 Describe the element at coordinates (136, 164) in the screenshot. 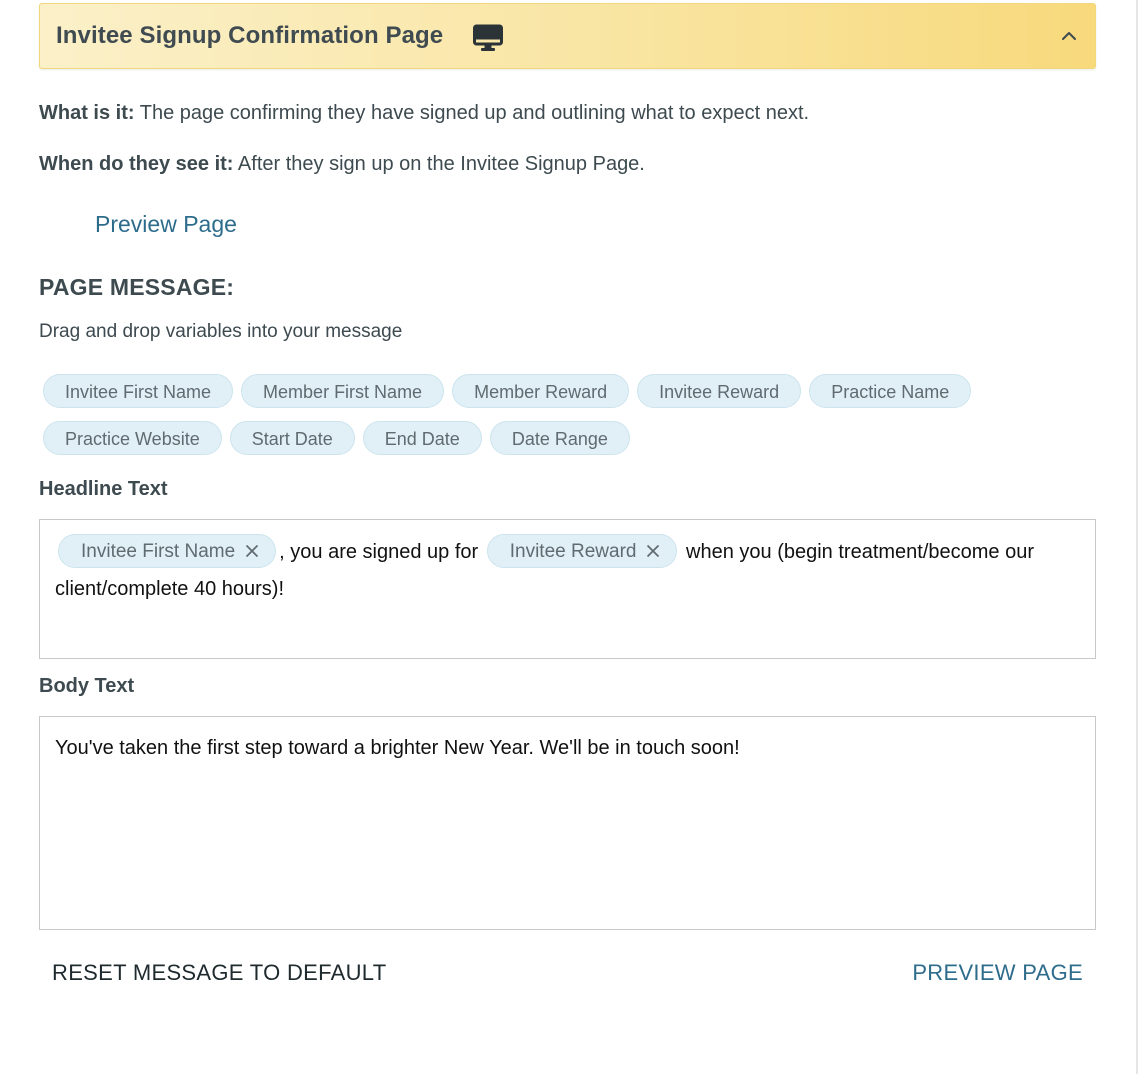

I see `when-see-it-label: When do they see it:` at that location.